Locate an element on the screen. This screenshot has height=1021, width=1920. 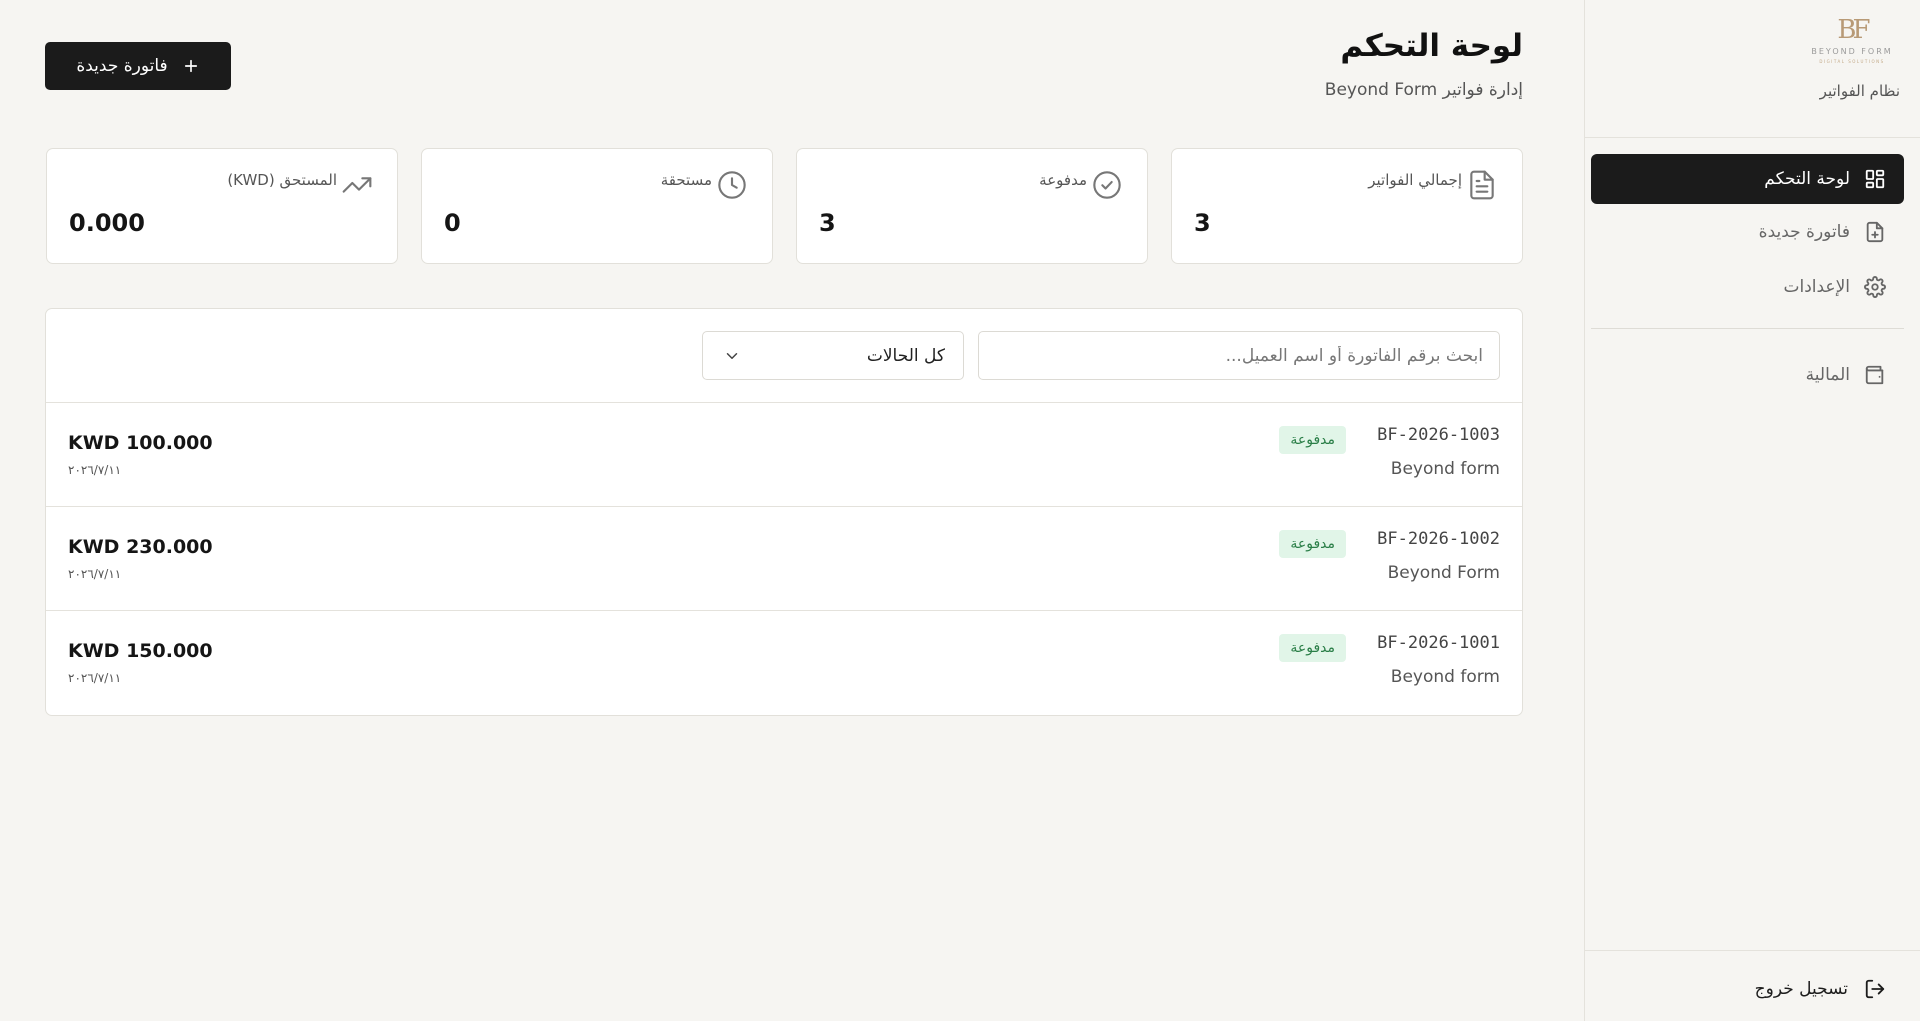
logout-icon is located at coordinates (1875, 989).